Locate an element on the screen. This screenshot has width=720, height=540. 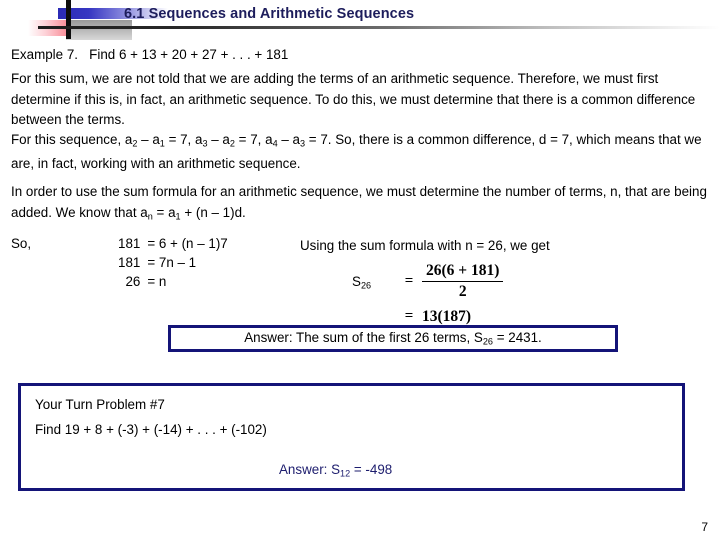
table-row: 26 = n is located at coordinates (173, 283).